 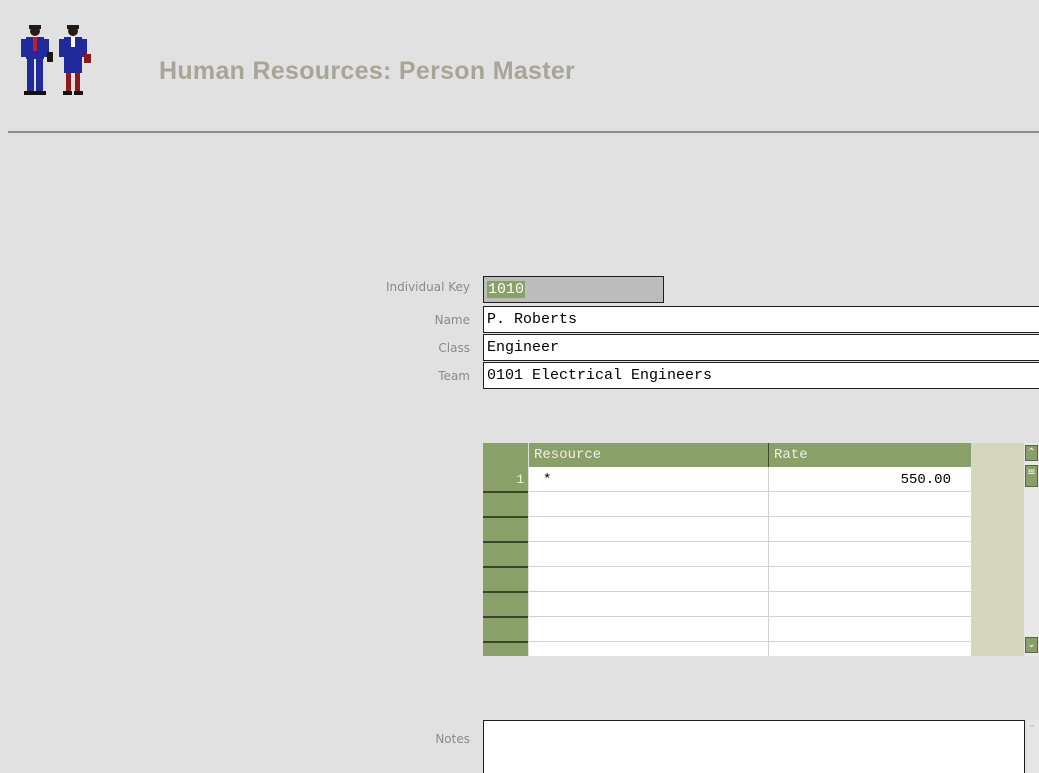 What do you see at coordinates (870, 455) in the screenshot?
I see `column-header-rate: Rate` at bounding box center [870, 455].